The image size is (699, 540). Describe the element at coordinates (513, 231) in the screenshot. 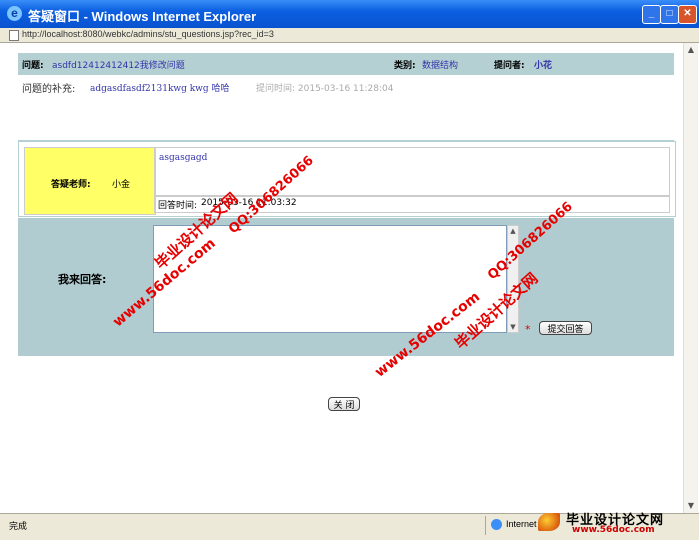

I see `scroll-up-icon: ▲` at that location.